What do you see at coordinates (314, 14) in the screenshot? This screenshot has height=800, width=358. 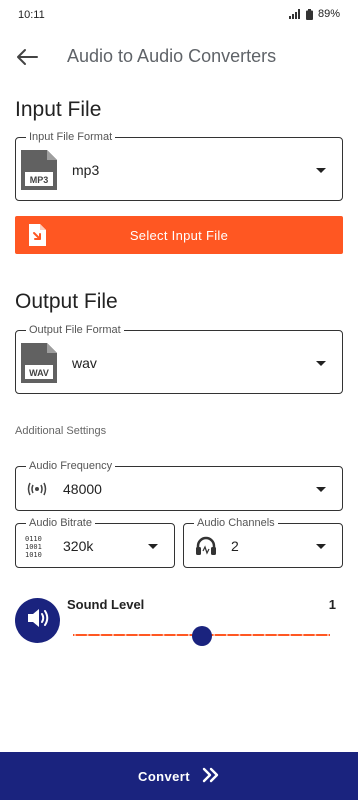 I see `status-icons: 89%` at bounding box center [314, 14].